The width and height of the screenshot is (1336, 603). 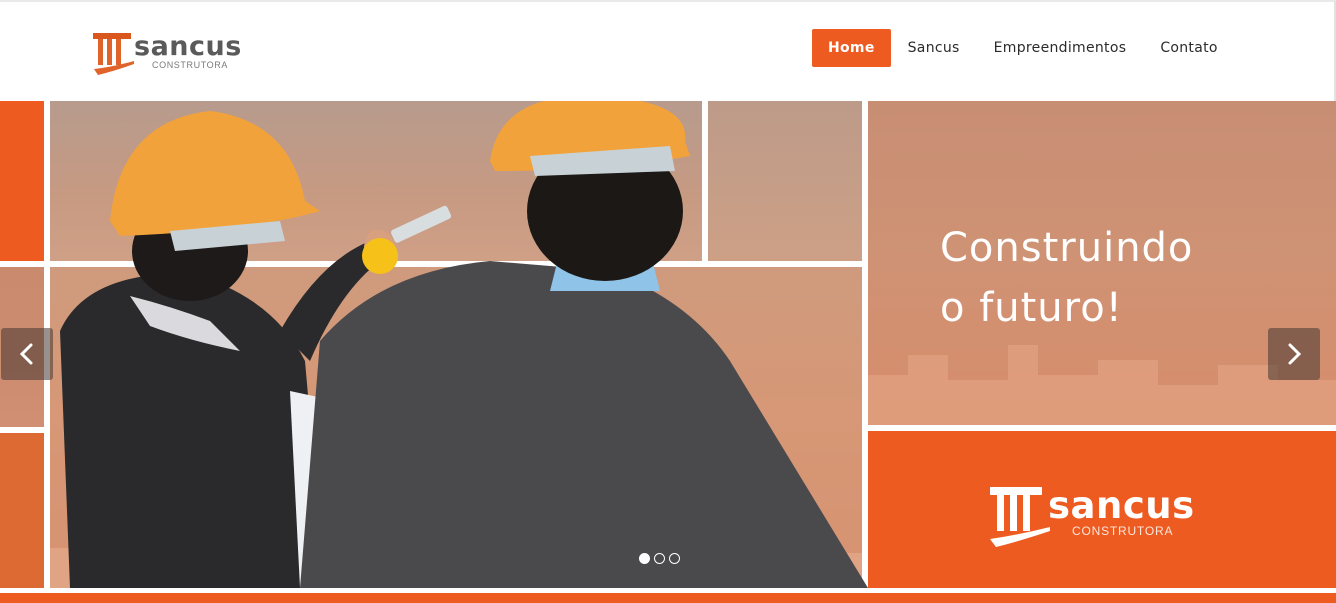 I want to click on hero-brand-tagline: CONSTRUTORA, so click(x=1123, y=531).